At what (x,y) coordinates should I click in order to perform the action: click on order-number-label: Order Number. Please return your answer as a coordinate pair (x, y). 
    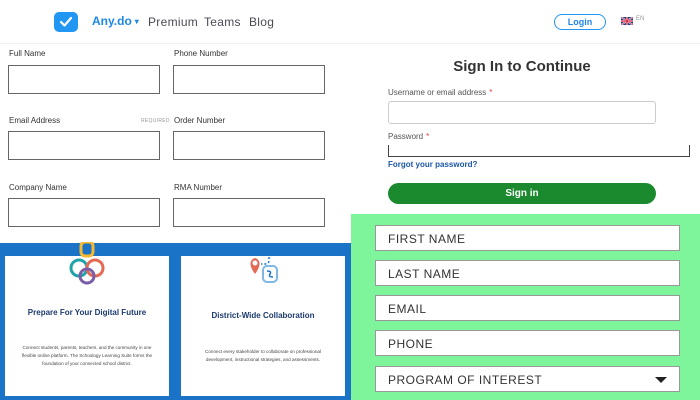
    Looking at the image, I should click on (200, 120).